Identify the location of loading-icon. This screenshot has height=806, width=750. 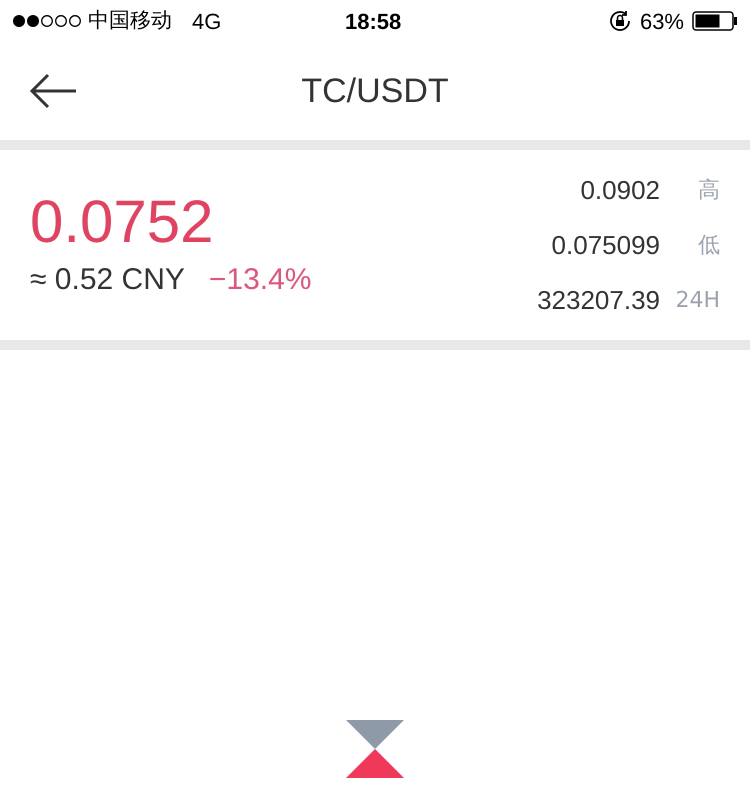
(375, 749).